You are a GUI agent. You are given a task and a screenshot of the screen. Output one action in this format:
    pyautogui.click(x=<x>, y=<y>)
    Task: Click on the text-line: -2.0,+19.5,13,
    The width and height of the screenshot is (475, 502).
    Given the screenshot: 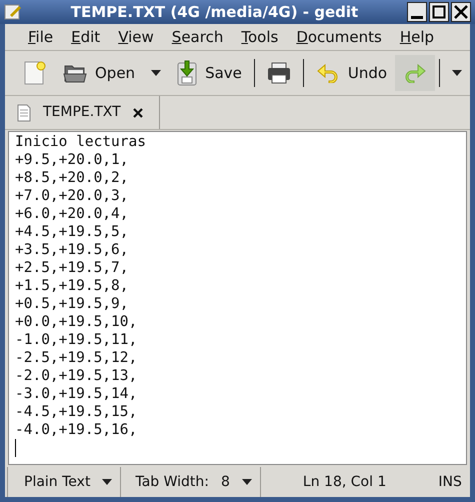 What is the action you would take?
    pyautogui.click(x=76, y=376)
    